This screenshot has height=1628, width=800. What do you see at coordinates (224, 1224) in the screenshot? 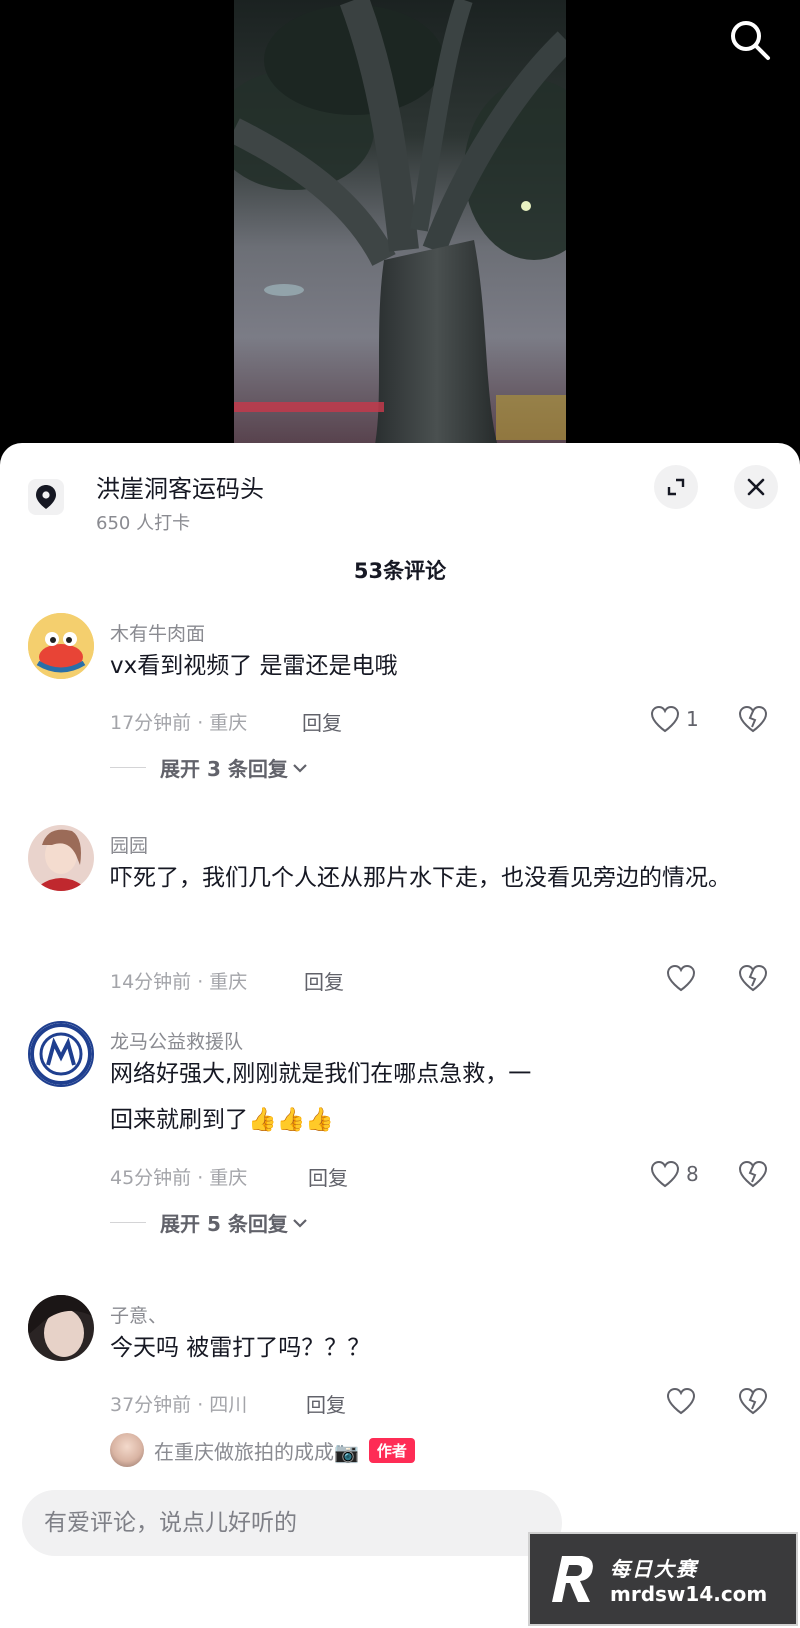
I see `expand-replies-label: 展开 5 条回复` at bounding box center [224, 1224].